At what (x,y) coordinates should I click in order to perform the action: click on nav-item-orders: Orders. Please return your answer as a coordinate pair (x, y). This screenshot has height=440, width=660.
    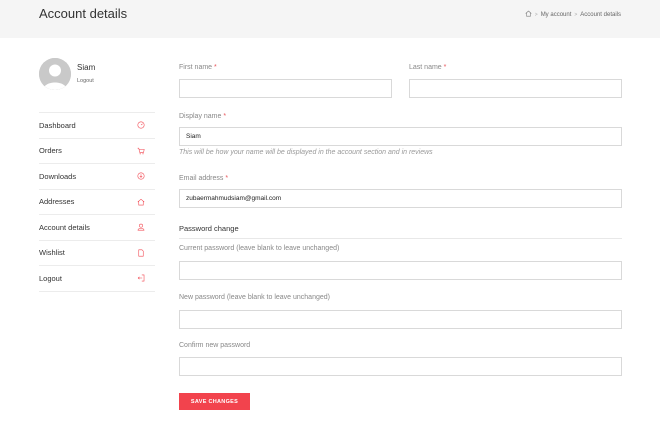
    Looking at the image, I should click on (97, 151).